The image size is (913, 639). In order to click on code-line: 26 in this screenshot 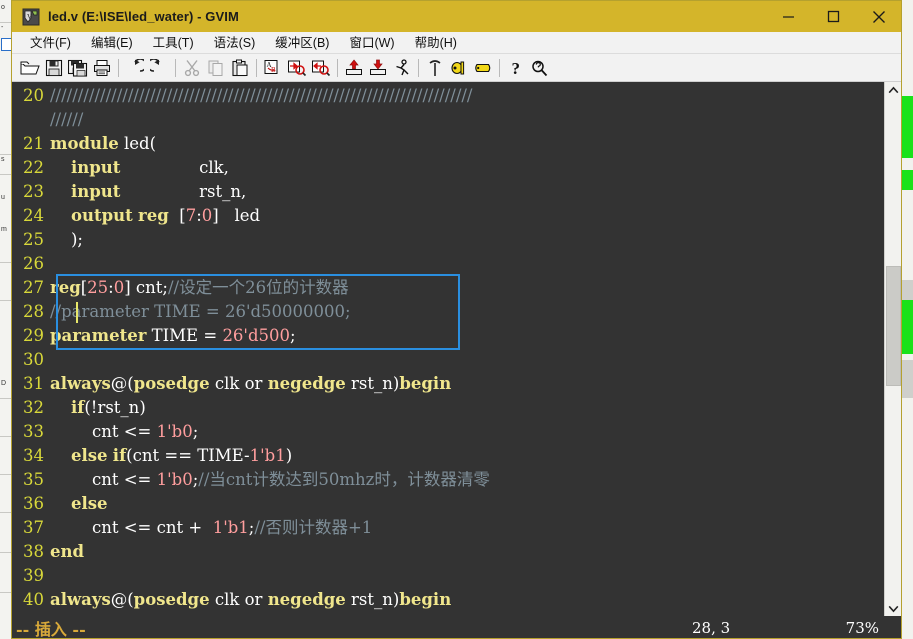, I will do `click(448, 264)`.